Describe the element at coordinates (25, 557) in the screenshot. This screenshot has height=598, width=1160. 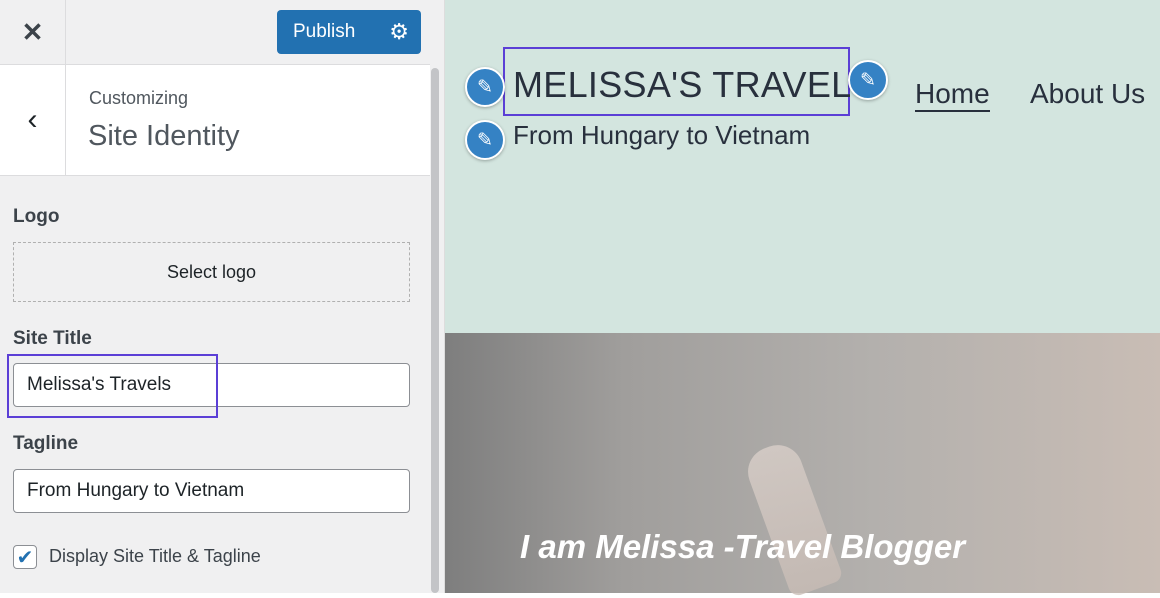
I see `display-title-checkbox: ✔` at that location.